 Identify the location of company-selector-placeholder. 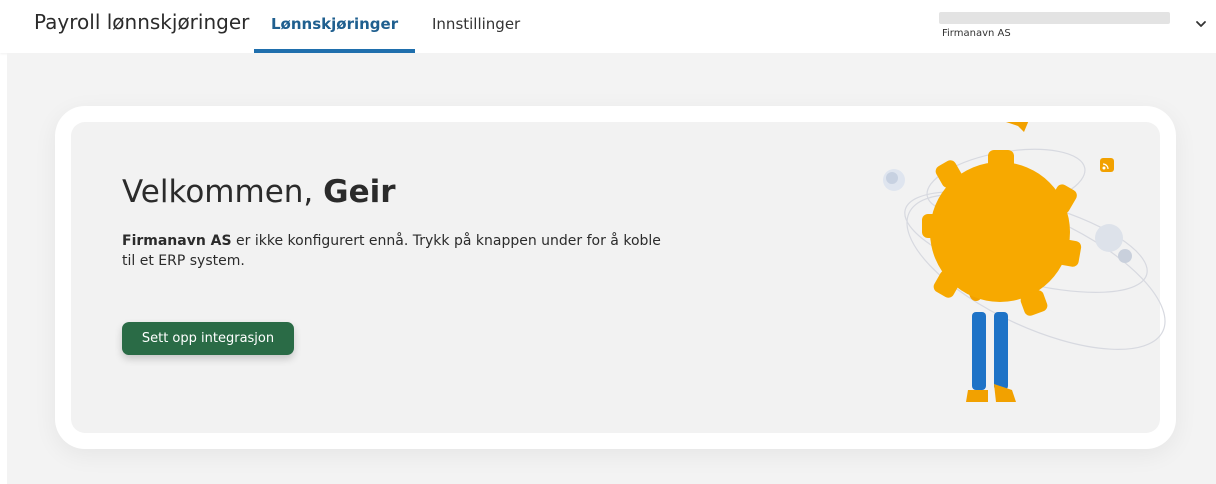
(1054, 18).